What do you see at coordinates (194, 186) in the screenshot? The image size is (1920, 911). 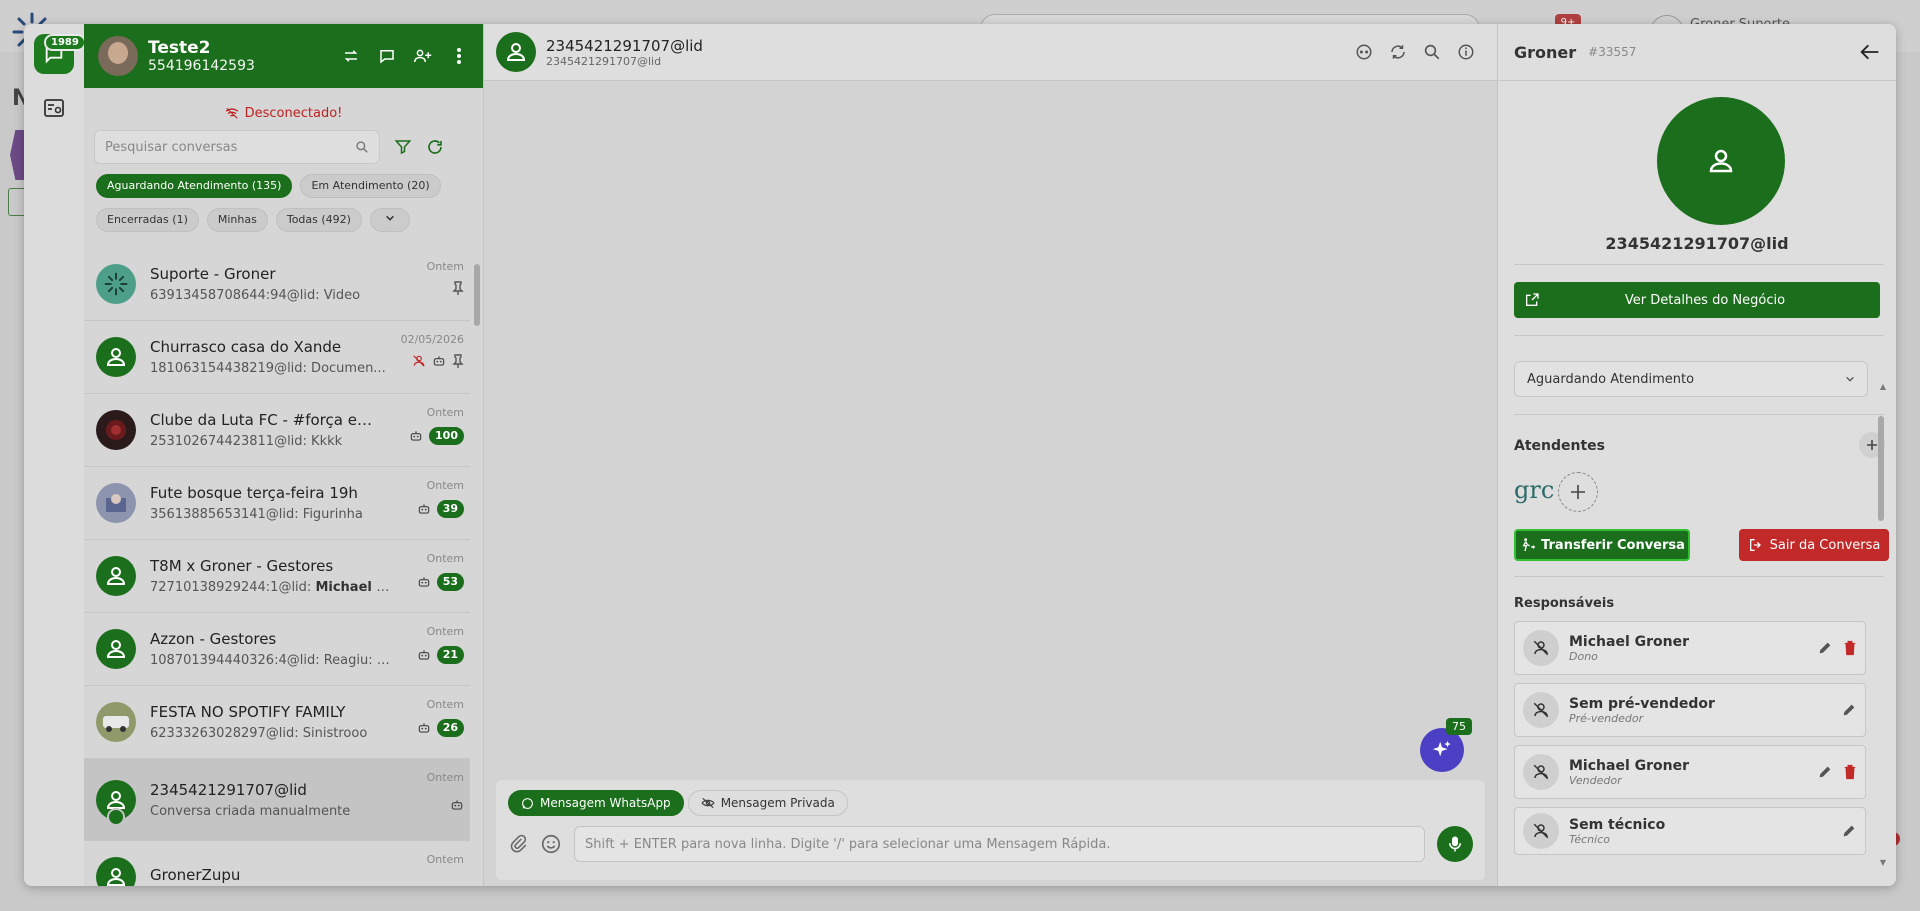 I see `filter-chip-waiting: Aguardando Atendimento (135)` at bounding box center [194, 186].